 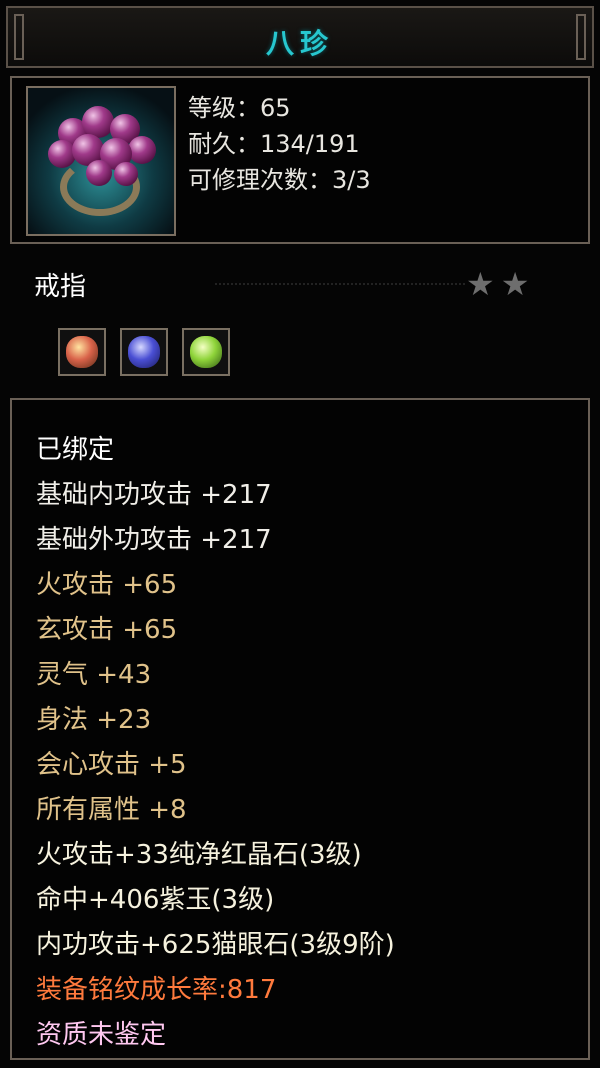 I want to click on attribute-row: 灵气 +43, so click(x=94, y=675).